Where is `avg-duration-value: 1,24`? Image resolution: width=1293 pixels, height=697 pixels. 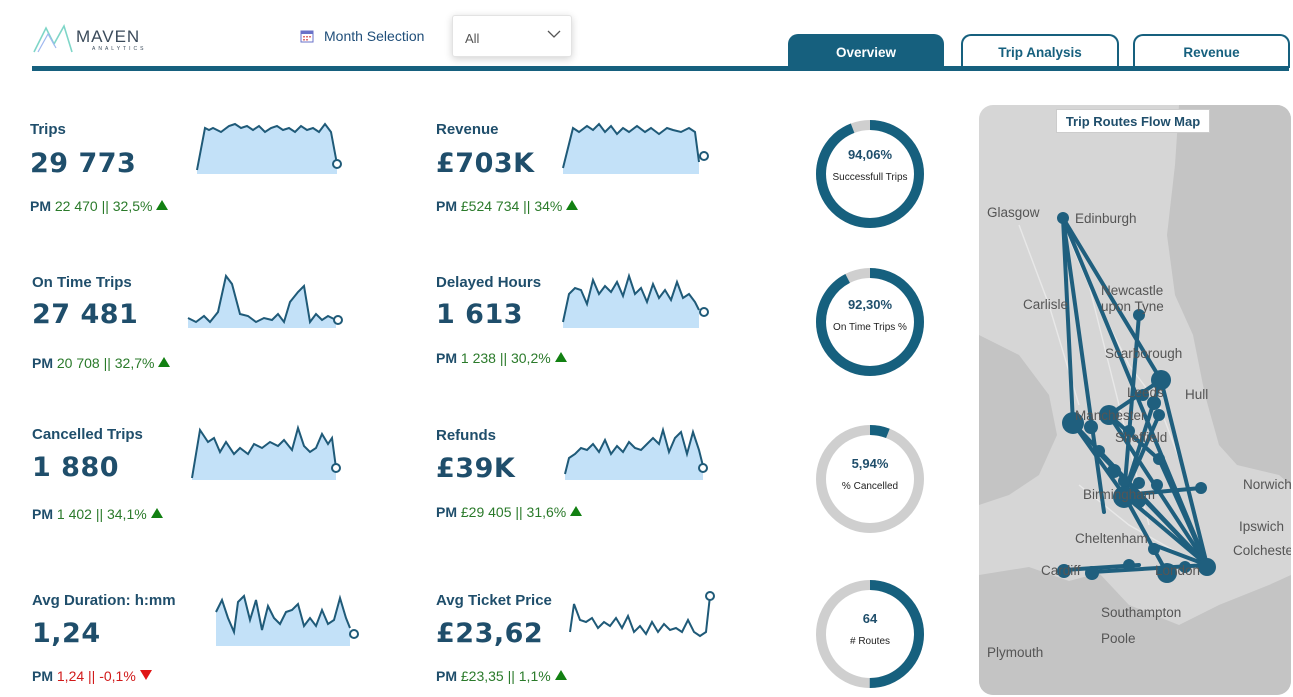 avg-duration-value: 1,24 is located at coordinates (66, 633).